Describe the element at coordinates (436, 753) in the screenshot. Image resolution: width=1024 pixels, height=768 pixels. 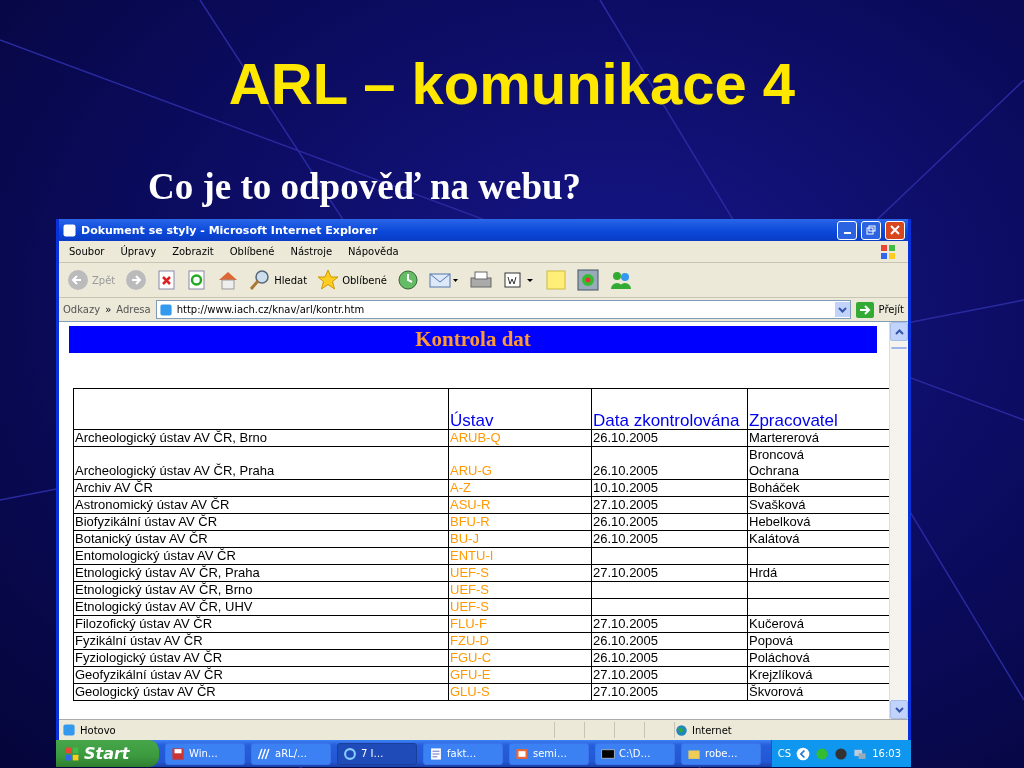
I see `document-icon` at that location.